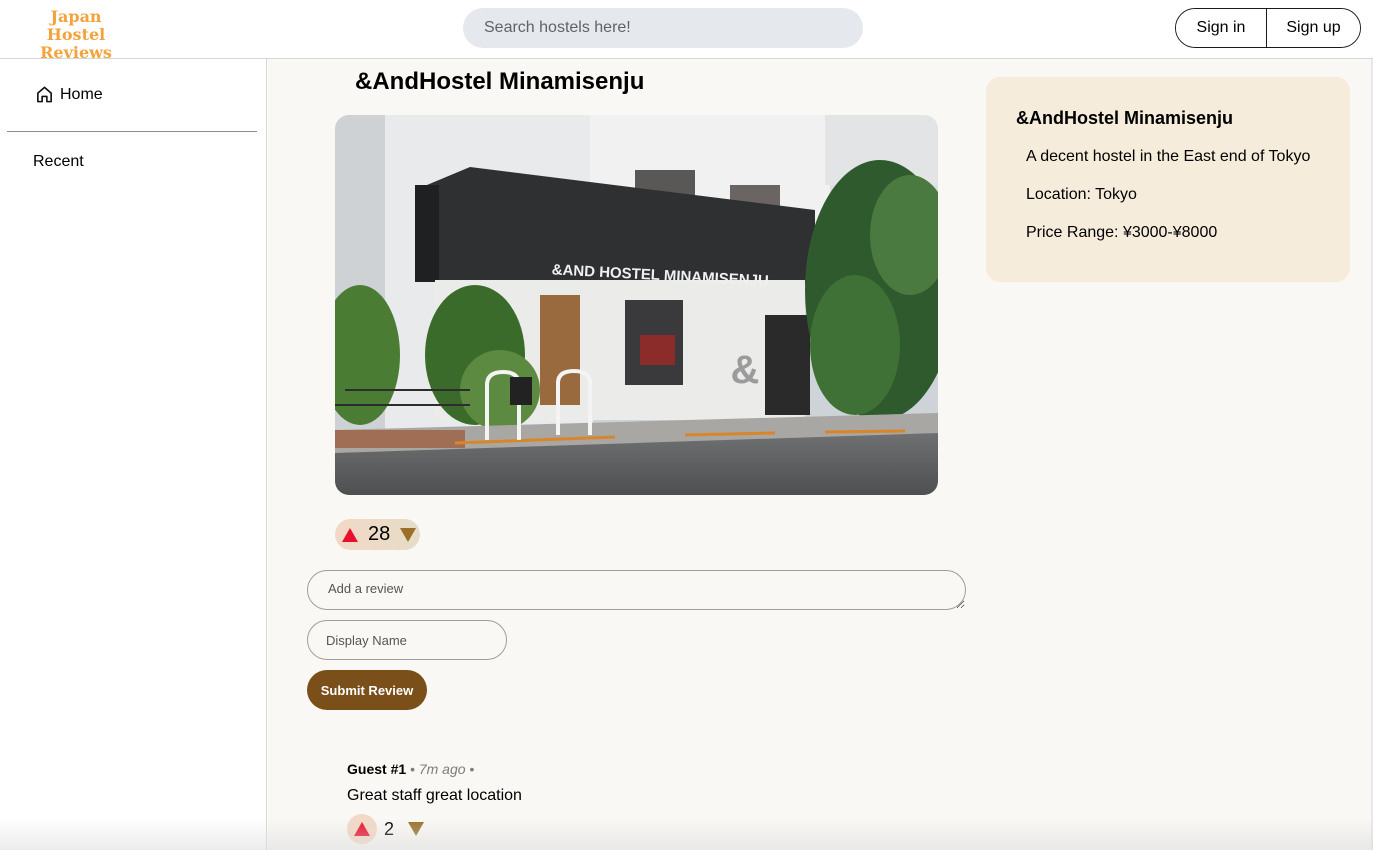 This screenshot has width=1373, height=850. I want to click on sidebar-divider, so click(132, 131).